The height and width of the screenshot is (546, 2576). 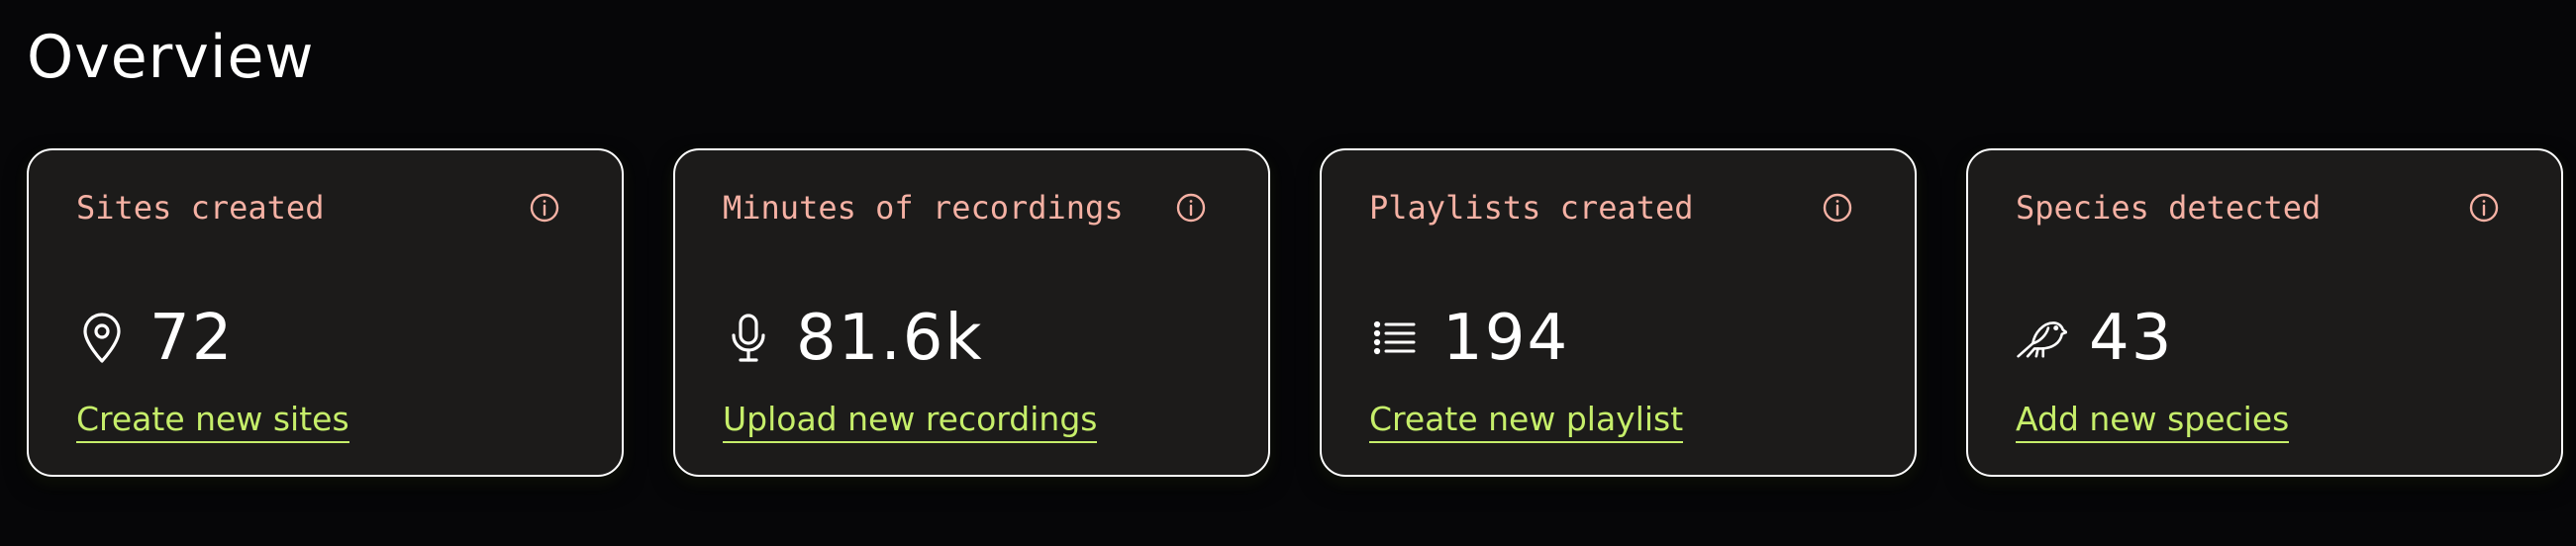 What do you see at coordinates (1506, 338) in the screenshot?
I see `stat-value: 194` at bounding box center [1506, 338].